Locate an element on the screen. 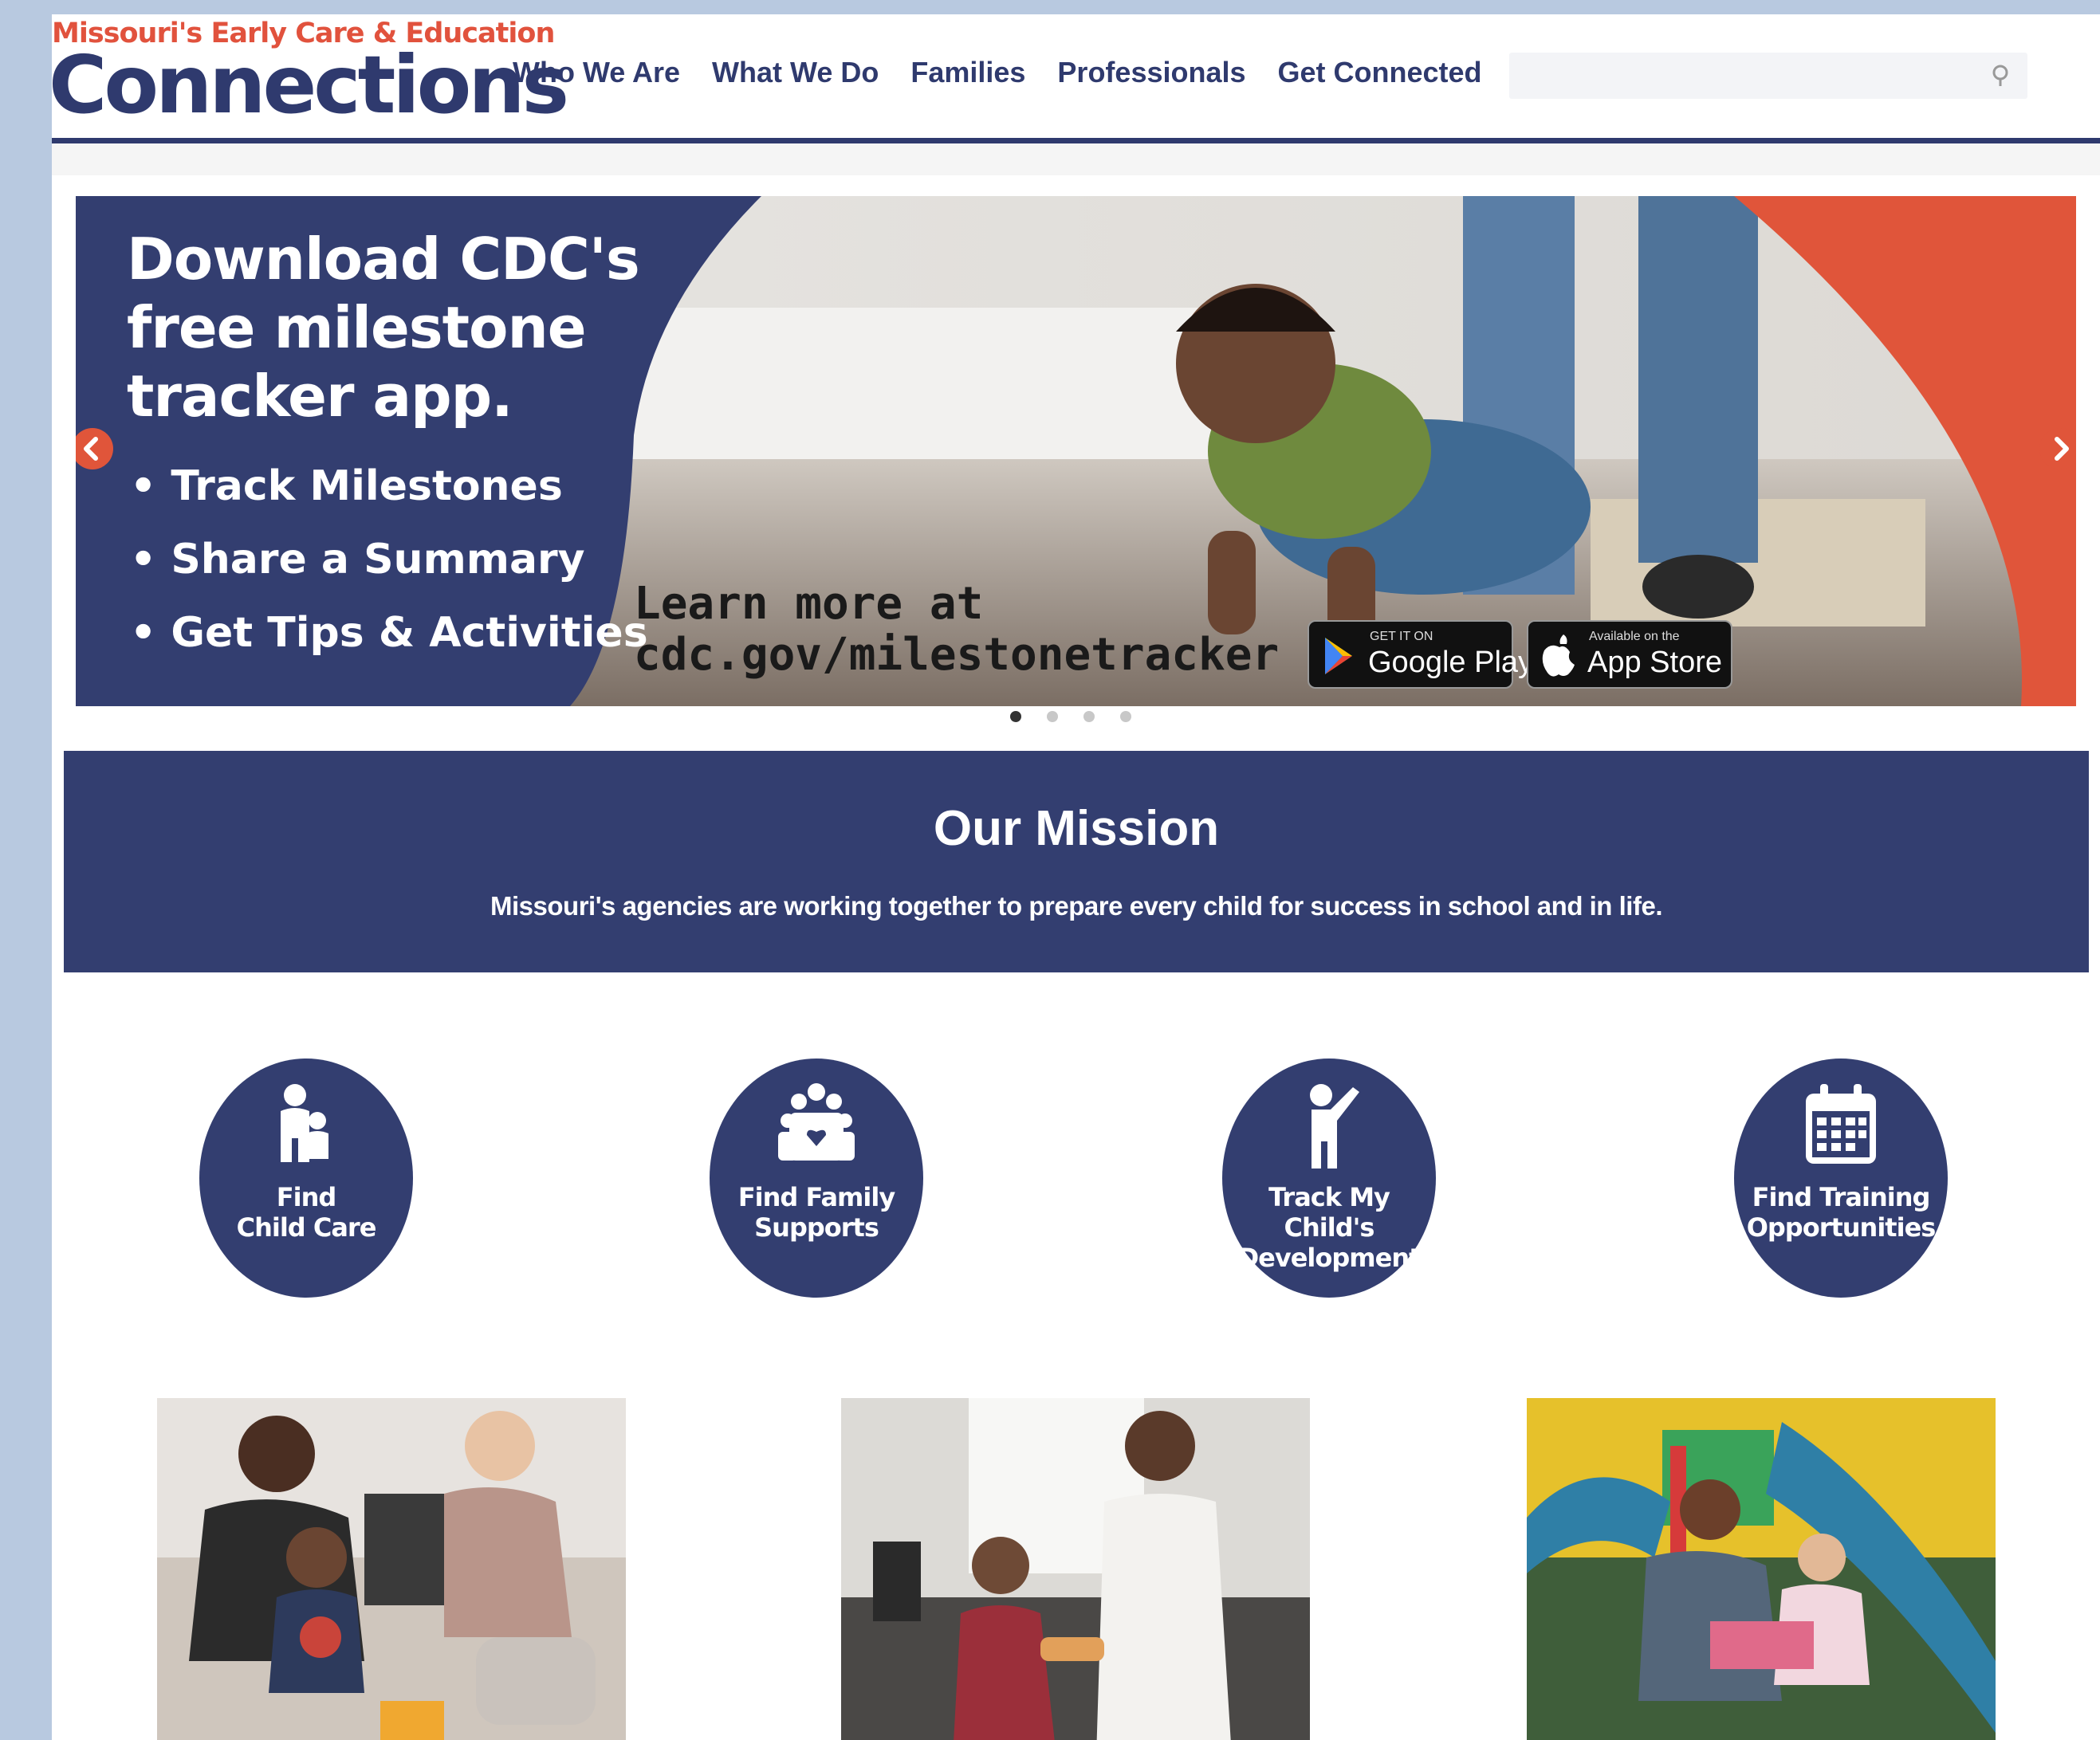 The width and height of the screenshot is (2100, 1740). search-input is located at coordinates (1740, 76).